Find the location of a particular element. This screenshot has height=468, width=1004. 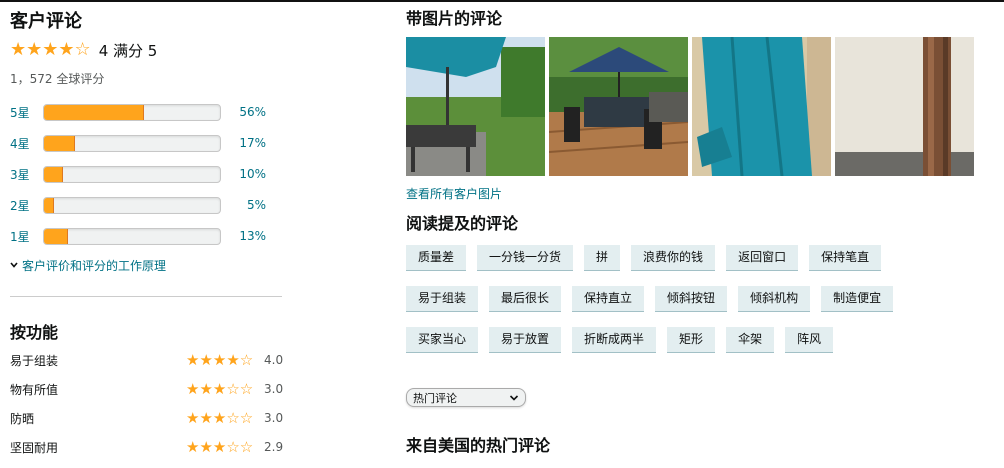

histogram-star-label: 5星 is located at coordinates (26, 112).